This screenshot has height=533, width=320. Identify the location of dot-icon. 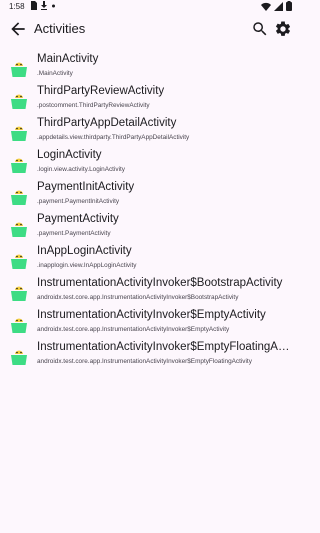
(53, 6).